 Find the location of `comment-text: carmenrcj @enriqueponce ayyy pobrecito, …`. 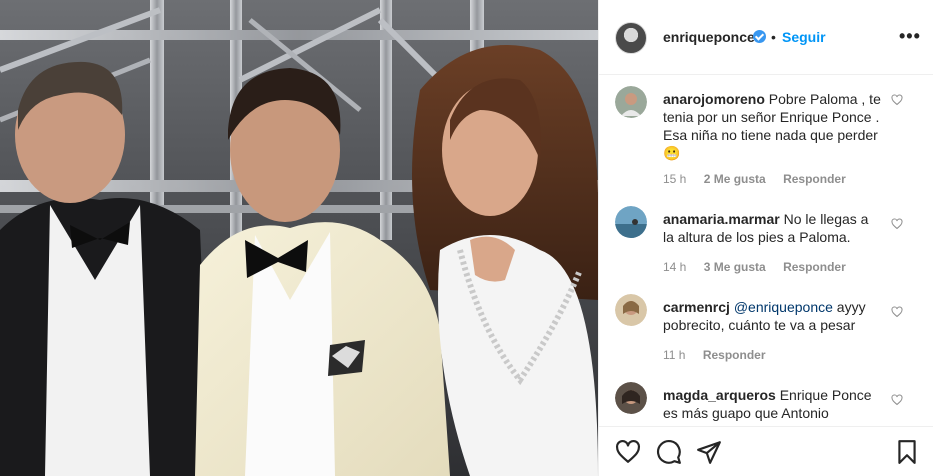

comment-text: carmenrcj @enriqueponce ayyy pobrecito, … is located at coordinates (773, 316).